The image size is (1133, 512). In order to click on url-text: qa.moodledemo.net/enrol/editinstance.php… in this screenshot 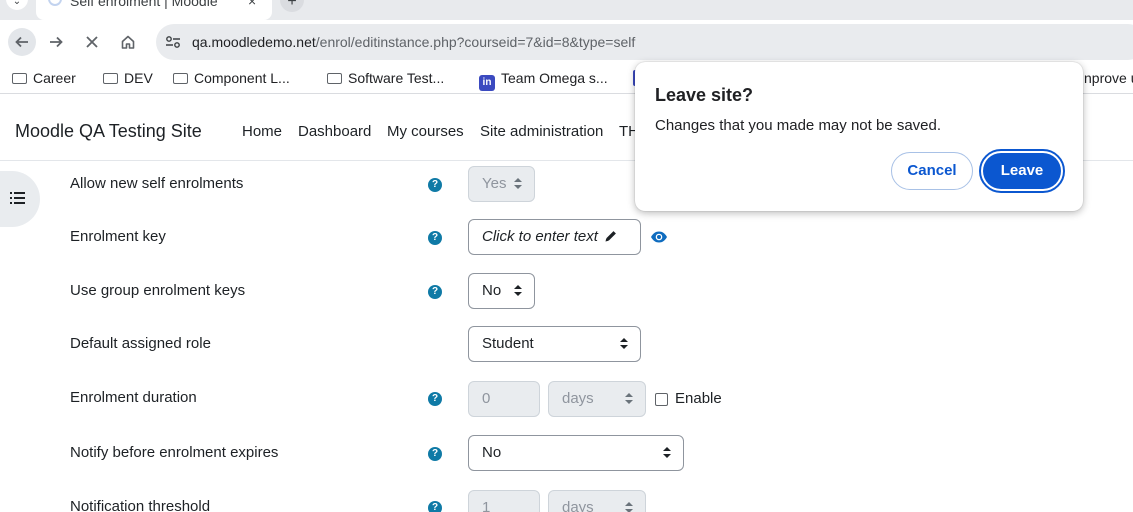, I will do `click(413, 42)`.